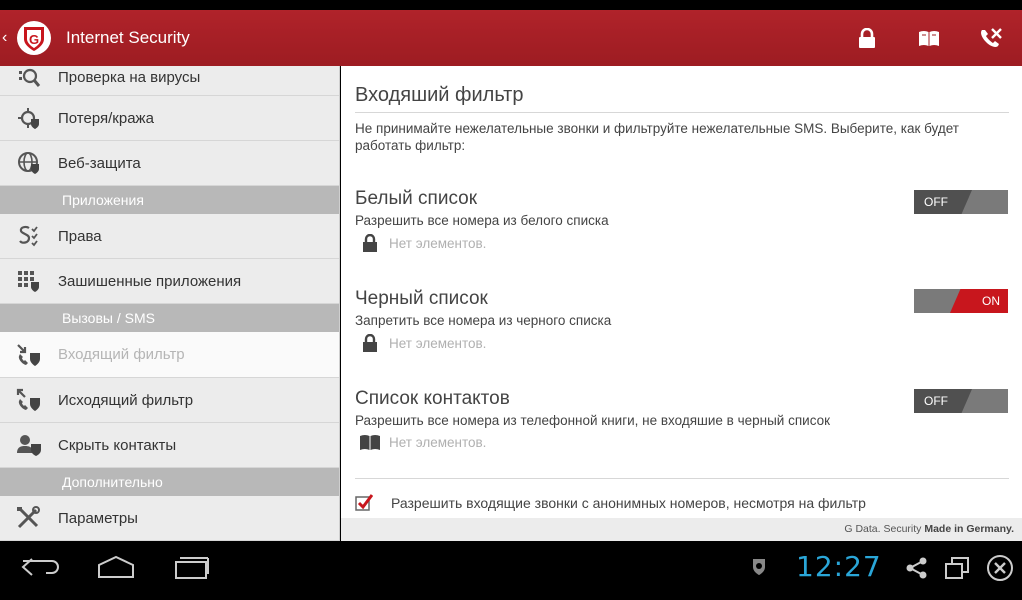  What do you see at coordinates (685, 243) in the screenshot?
I see `whitelist-empty: Нет элементов.` at bounding box center [685, 243].